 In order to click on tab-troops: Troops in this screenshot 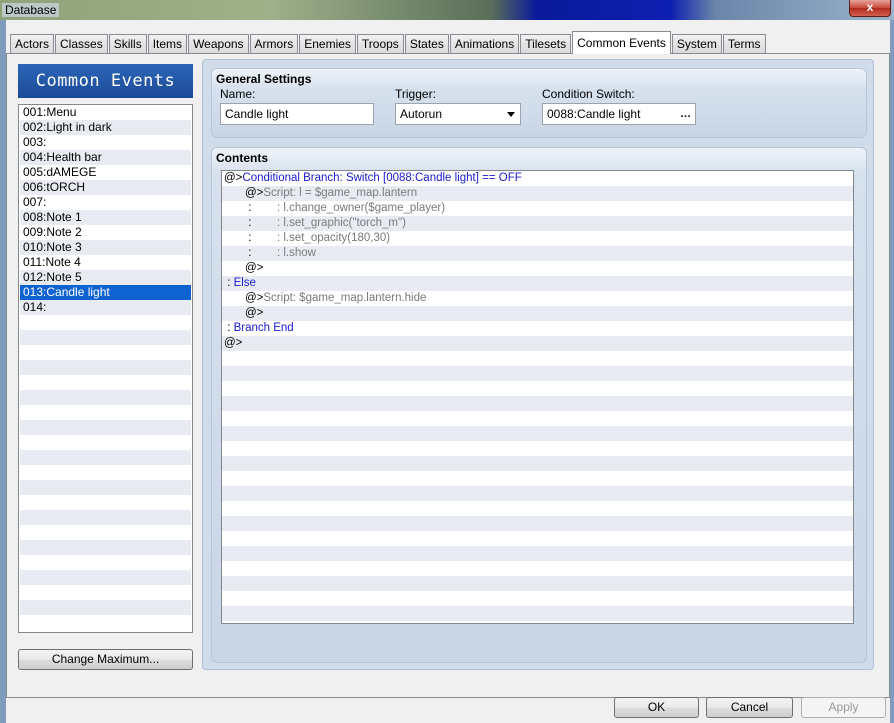, I will do `click(380, 44)`.